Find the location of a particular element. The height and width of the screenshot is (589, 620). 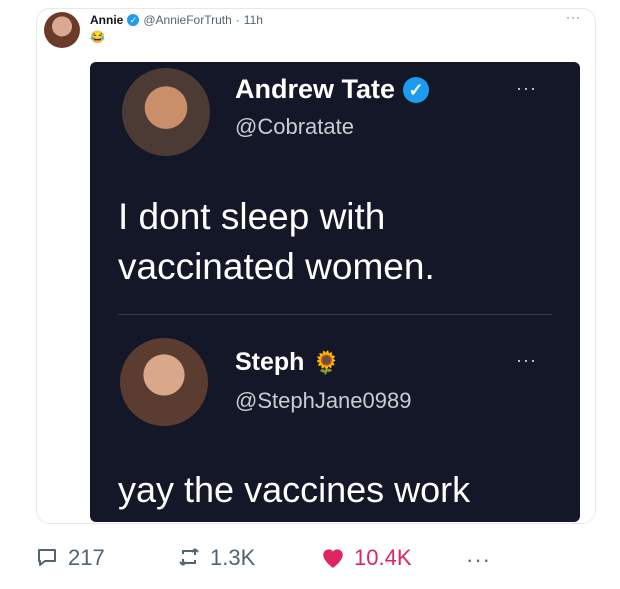

post-time: 11h is located at coordinates (253, 20).